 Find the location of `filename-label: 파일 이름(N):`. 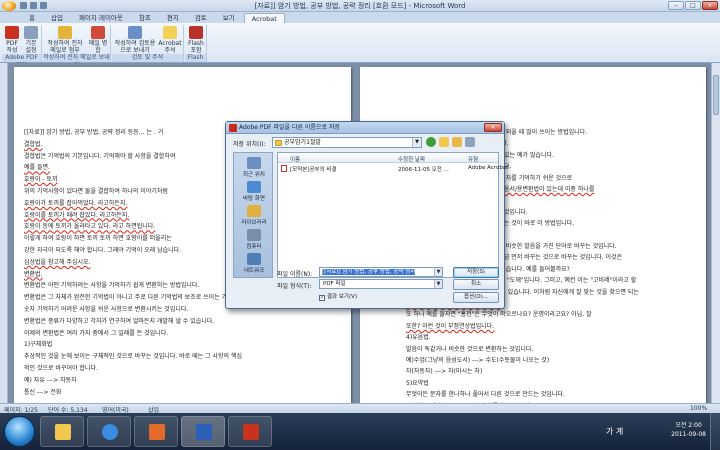

filename-label: 파일 이름(N): is located at coordinates (295, 274).